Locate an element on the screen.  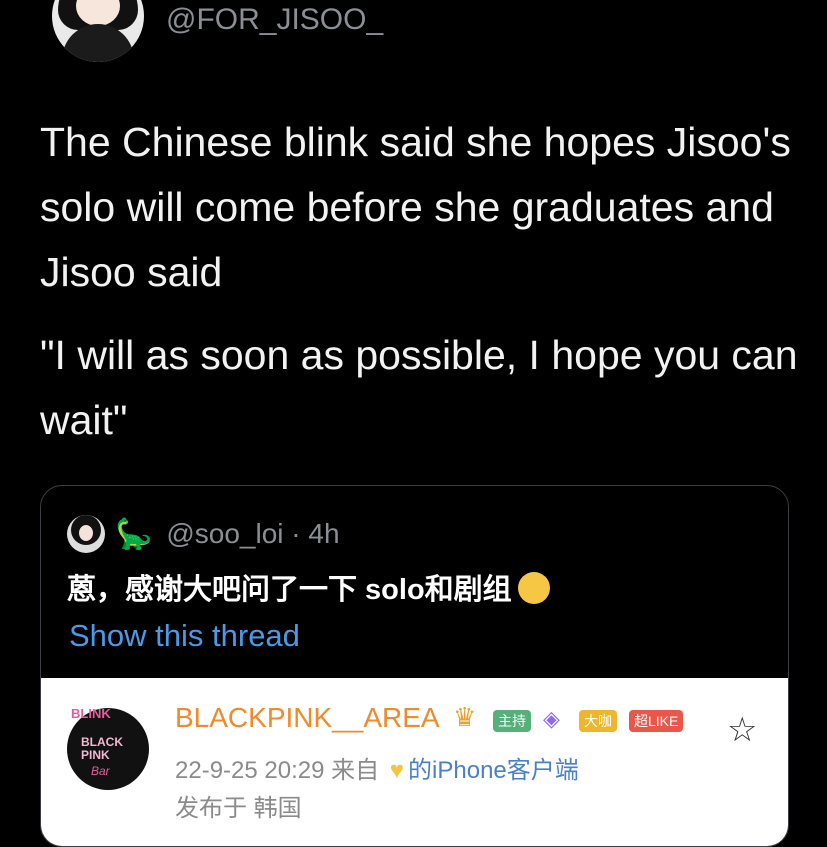
dinosaur-emoji-icon: 🦕 is located at coordinates (134, 534).